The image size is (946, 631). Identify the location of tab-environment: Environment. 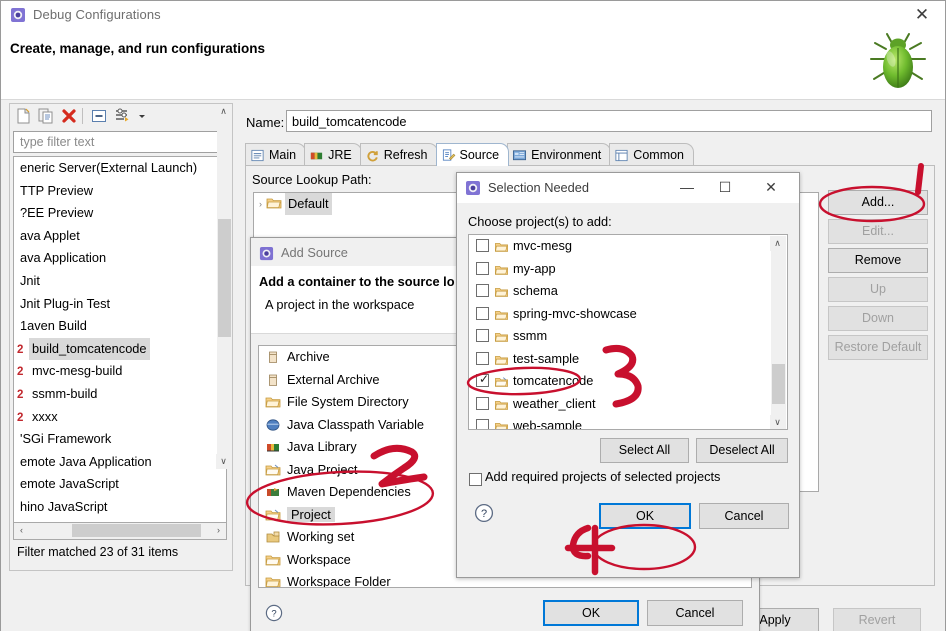
(559, 154).